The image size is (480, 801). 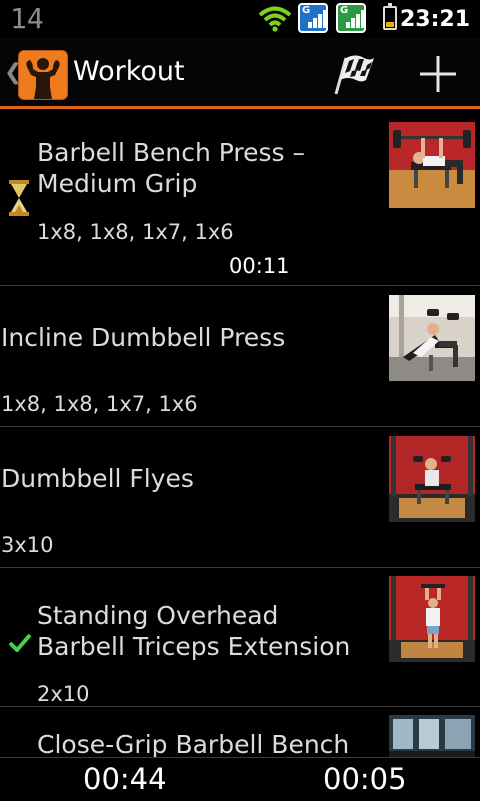 What do you see at coordinates (193, 743) in the screenshot?
I see `exercise-name: Close-Grip Barbell Bench` at bounding box center [193, 743].